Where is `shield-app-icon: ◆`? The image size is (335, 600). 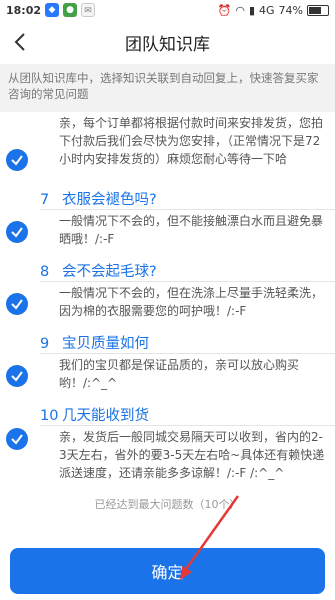
shield-app-icon: ◆ is located at coordinates (52, 10).